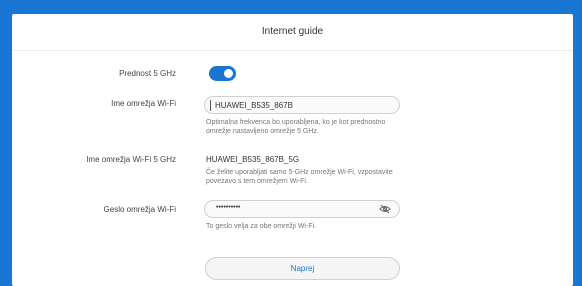  I want to click on ssid-5ghz-label: Ime omrežja Wi-Fi 5 GHz, so click(131, 159).